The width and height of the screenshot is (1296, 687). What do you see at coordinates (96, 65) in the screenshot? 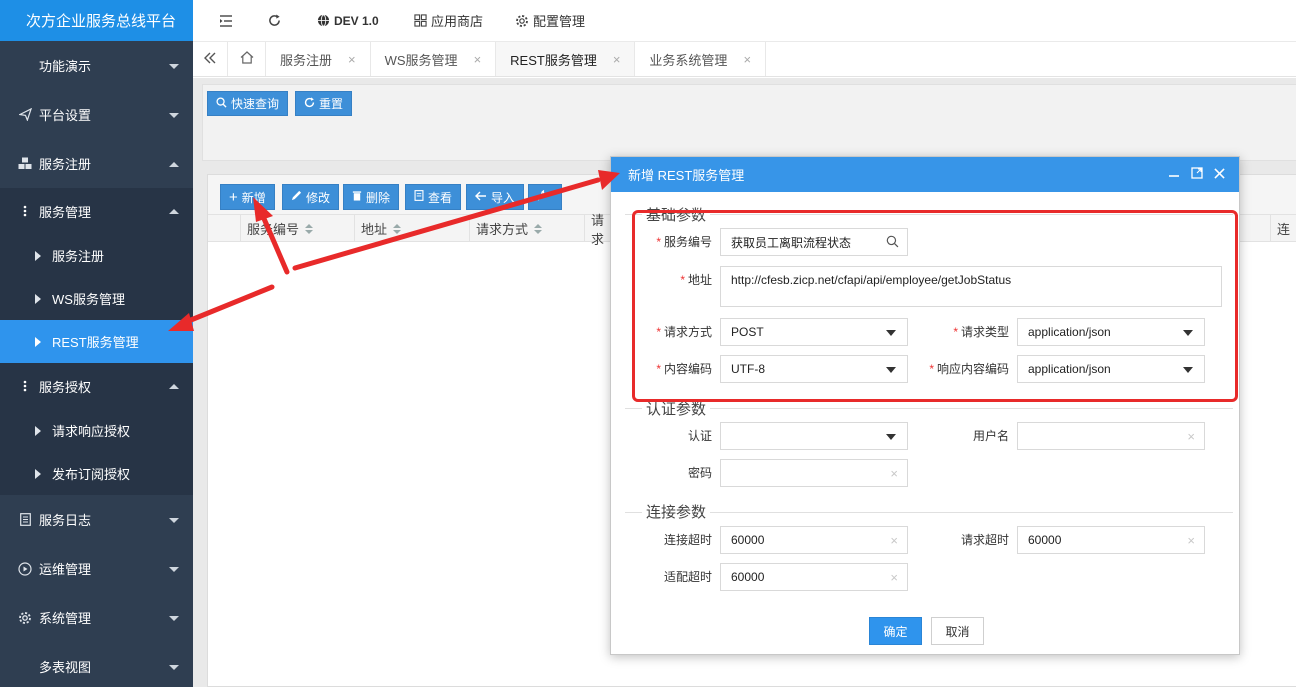
I see `sidebar-item-demo: 功能演示` at bounding box center [96, 65].